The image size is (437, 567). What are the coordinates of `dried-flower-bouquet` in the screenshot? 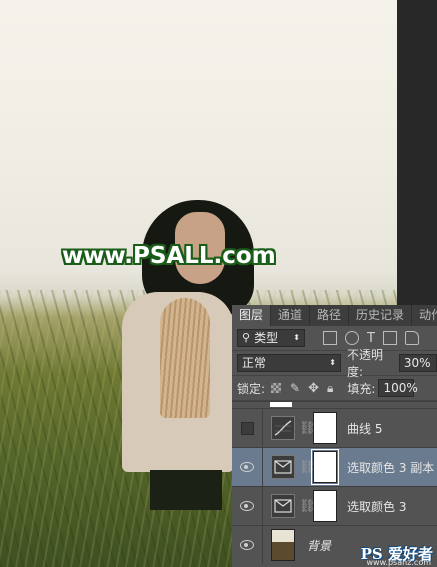 It's located at (185, 358).